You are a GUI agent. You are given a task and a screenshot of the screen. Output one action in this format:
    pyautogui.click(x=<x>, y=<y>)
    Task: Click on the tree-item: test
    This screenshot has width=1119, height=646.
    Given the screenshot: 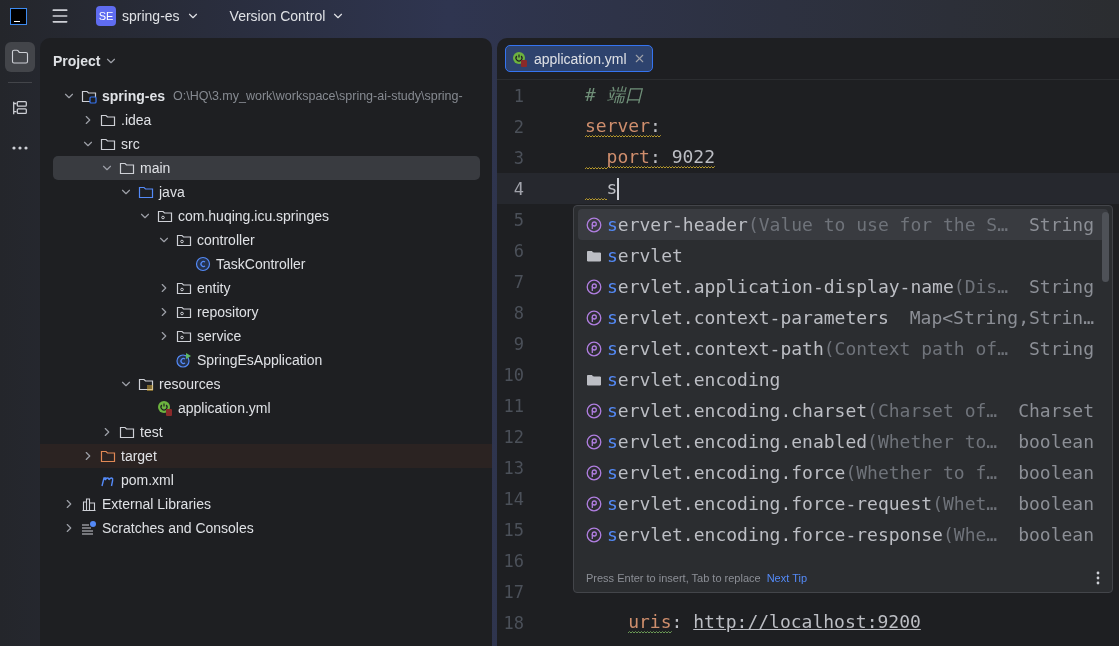 What is the action you would take?
    pyautogui.click(x=266, y=432)
    